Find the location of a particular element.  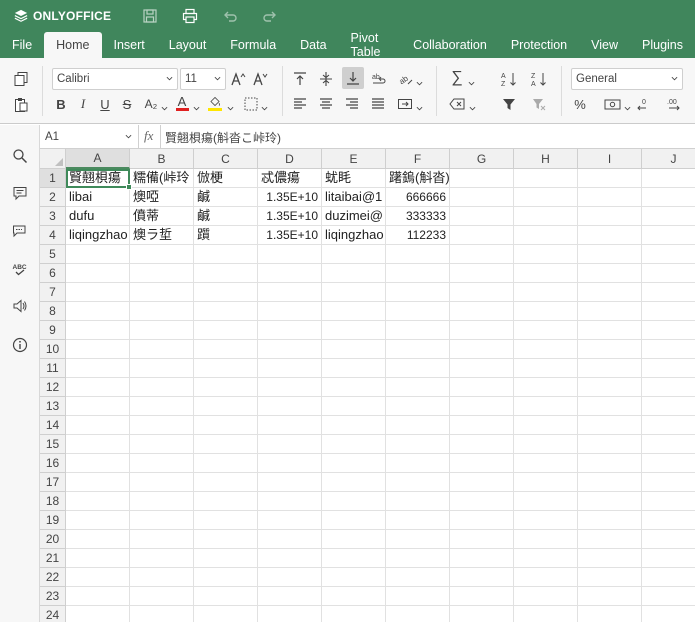

cell-g7 is located at coordinates (482, 292).